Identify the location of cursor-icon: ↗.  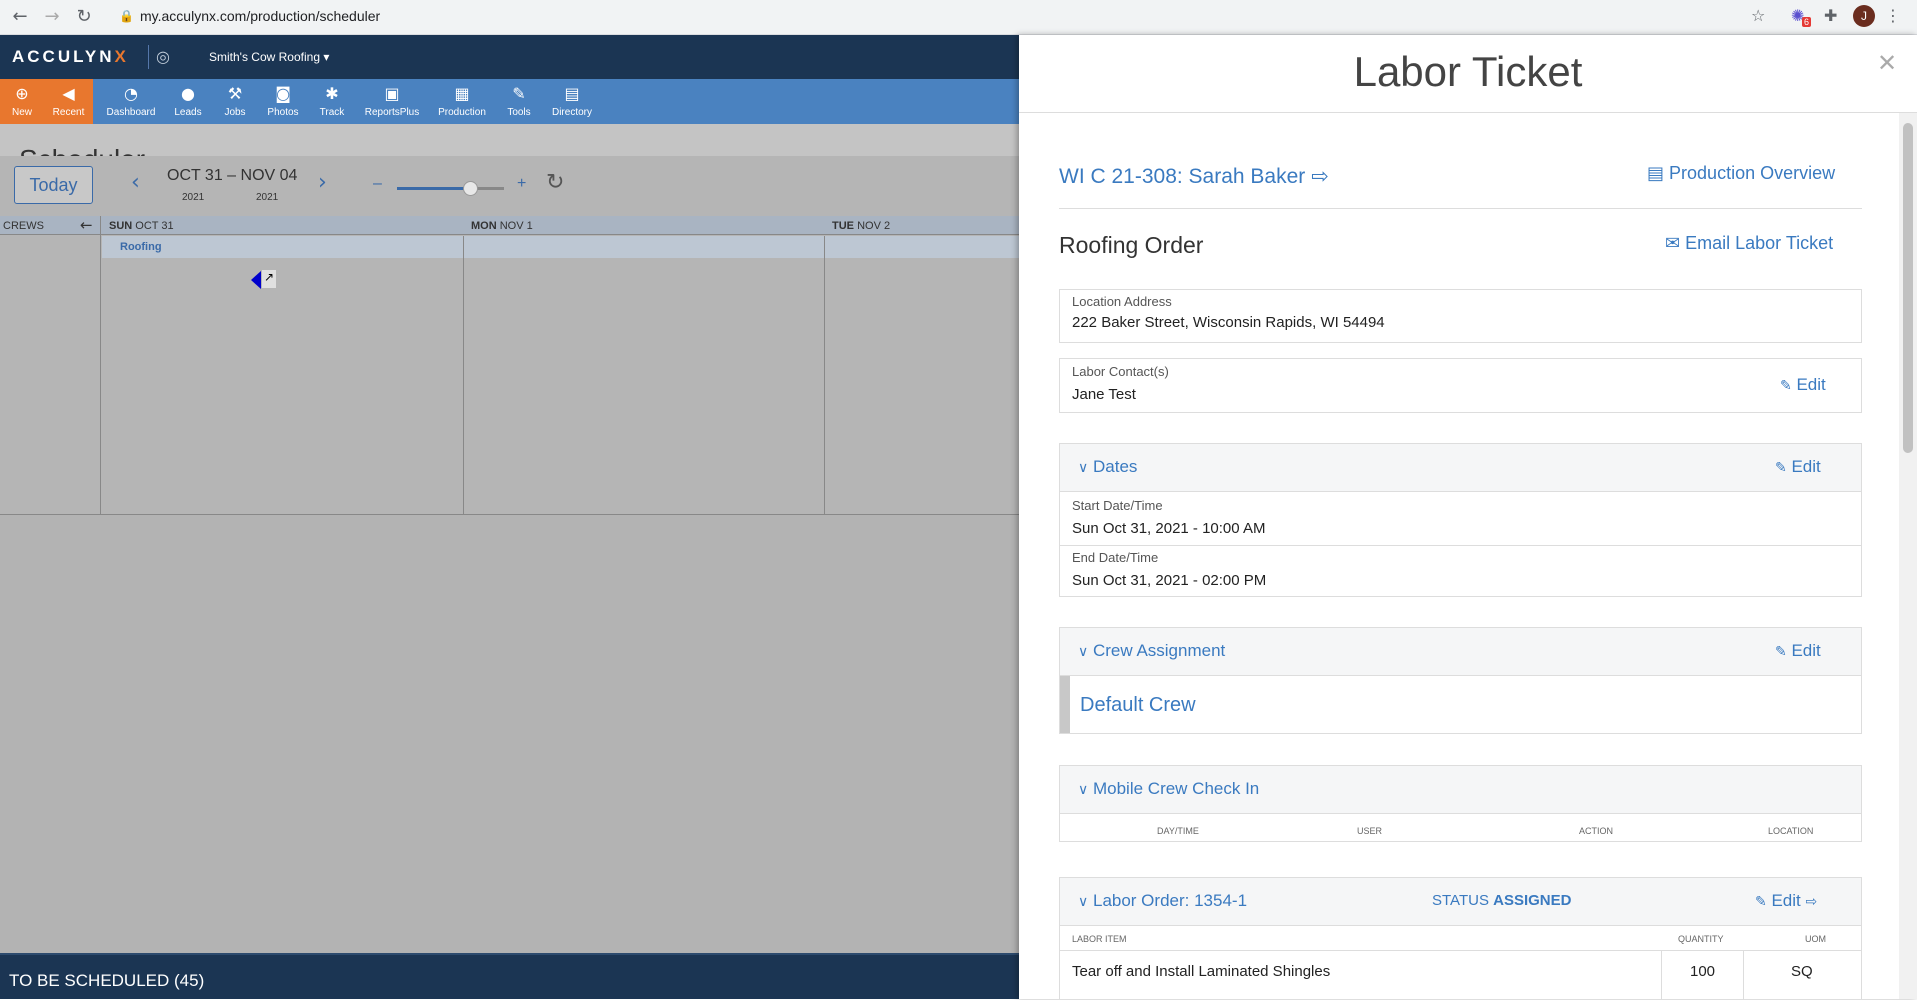
(269, 279).